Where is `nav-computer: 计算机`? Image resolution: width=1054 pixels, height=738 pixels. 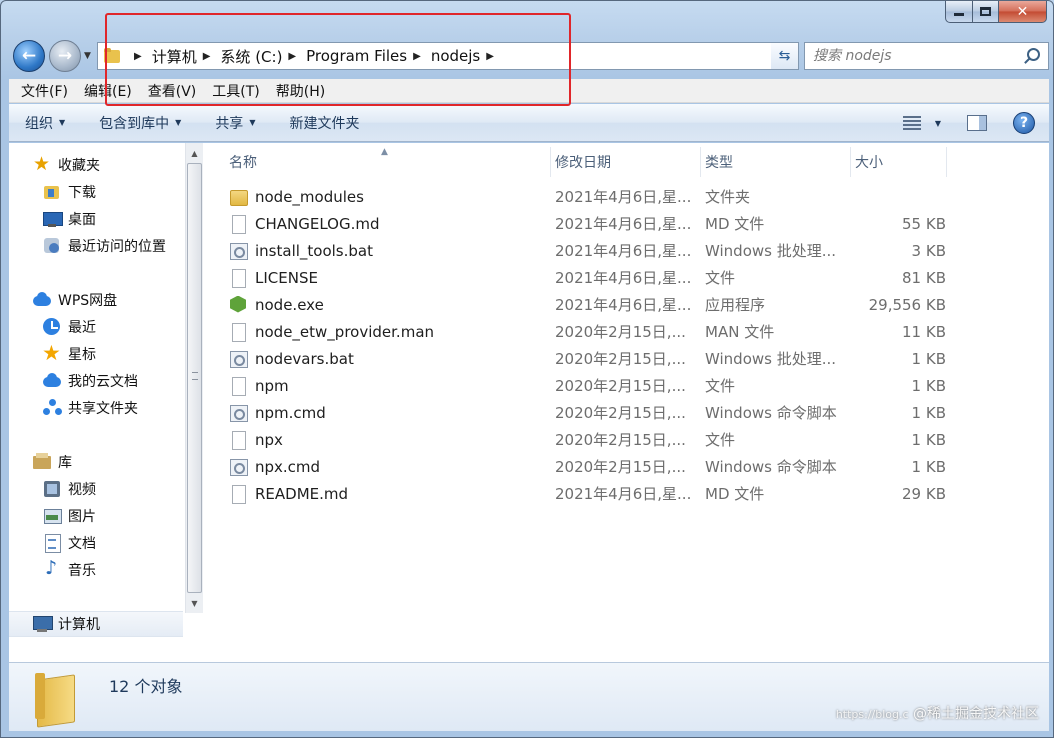 nav-computer: 计算机 is located at coordinates (96, 624).